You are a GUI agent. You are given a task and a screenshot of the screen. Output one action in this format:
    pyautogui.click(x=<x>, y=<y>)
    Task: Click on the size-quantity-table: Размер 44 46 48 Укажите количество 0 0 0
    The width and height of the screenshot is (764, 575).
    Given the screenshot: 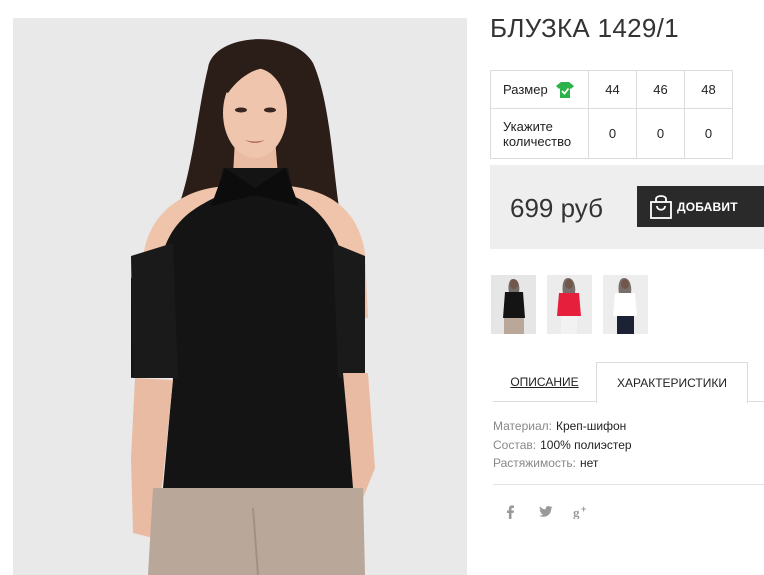 What is the action you would take?
    pyautogui.click(x=611, y=114)
    